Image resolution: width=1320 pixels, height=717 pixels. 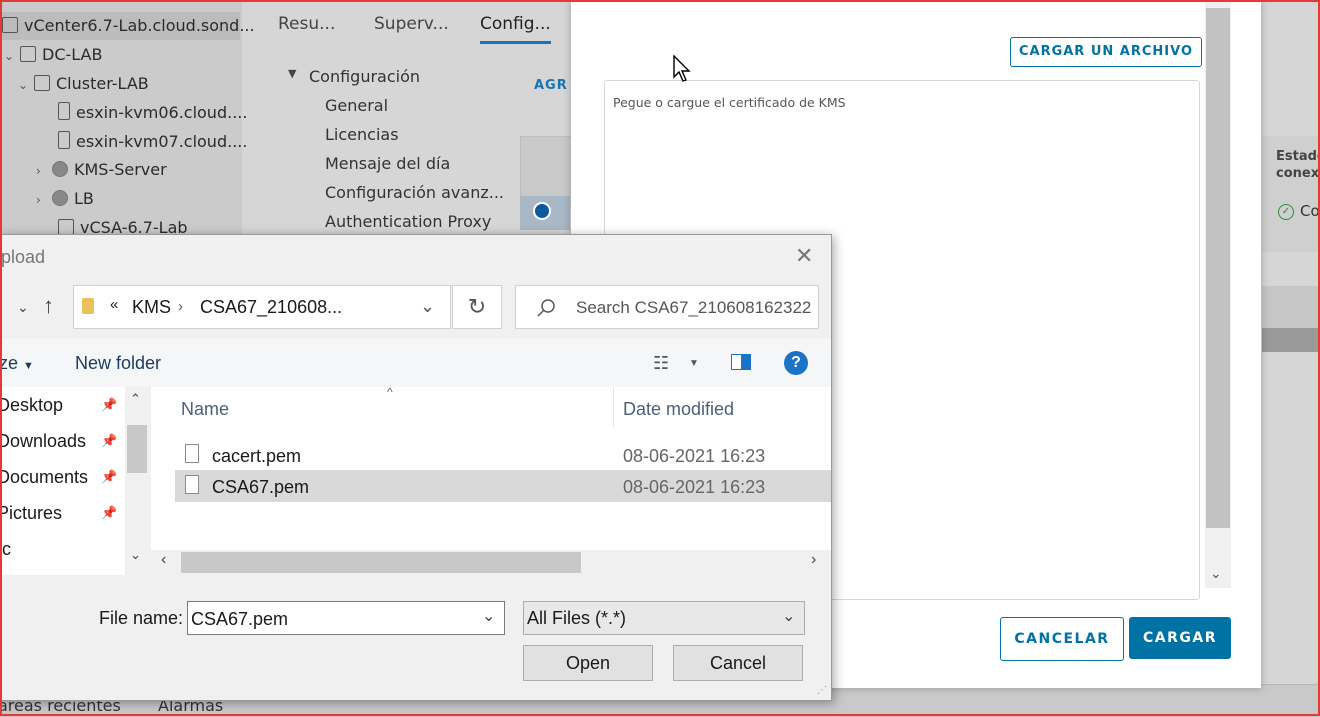 I want to click on search-input: Search CSA67_210608162322, so click(x=667, y=307).